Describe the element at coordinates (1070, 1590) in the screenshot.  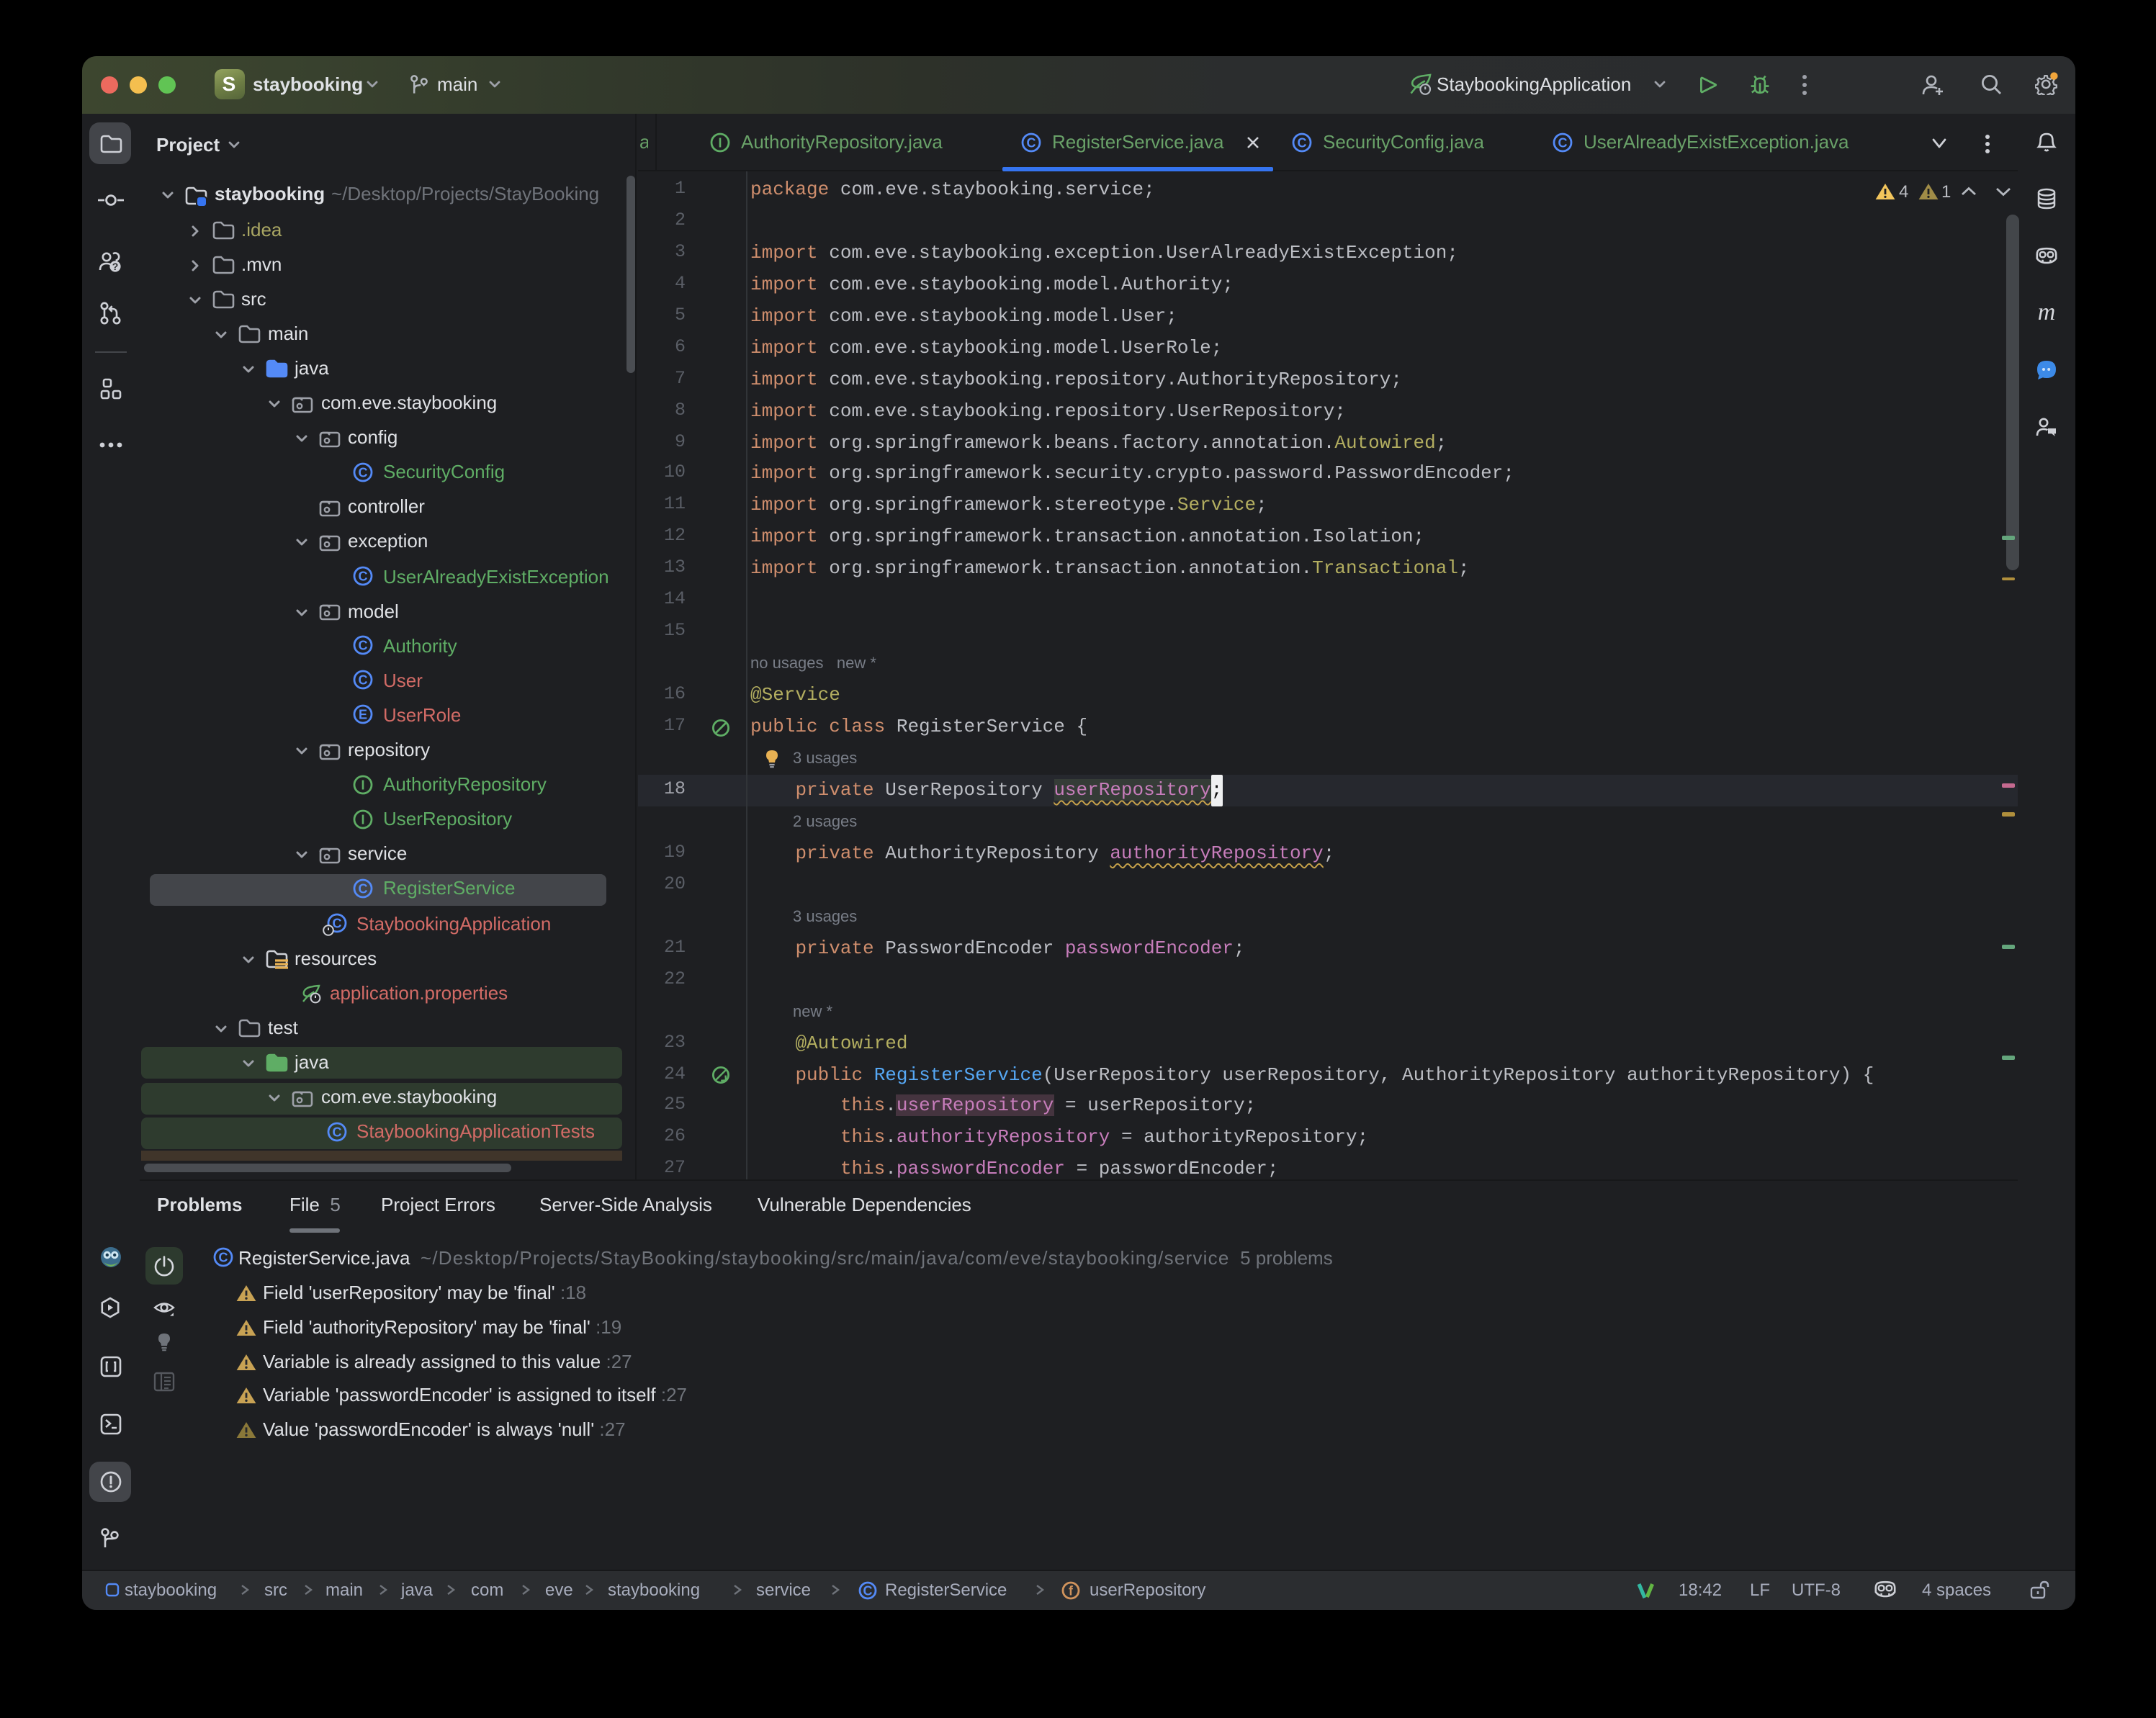
I see `svg-text: f` at that location.